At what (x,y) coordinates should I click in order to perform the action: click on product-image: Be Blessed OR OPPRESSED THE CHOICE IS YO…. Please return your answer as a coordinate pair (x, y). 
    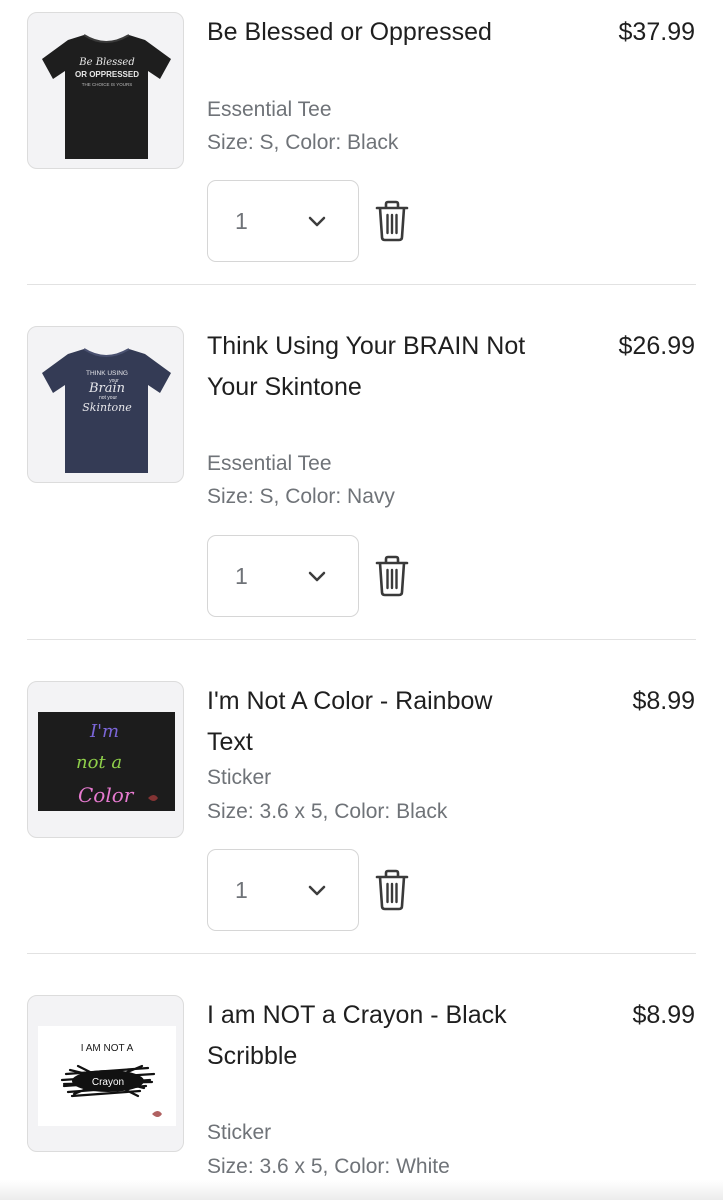
    Looking at the image, I should click on (105, 90).